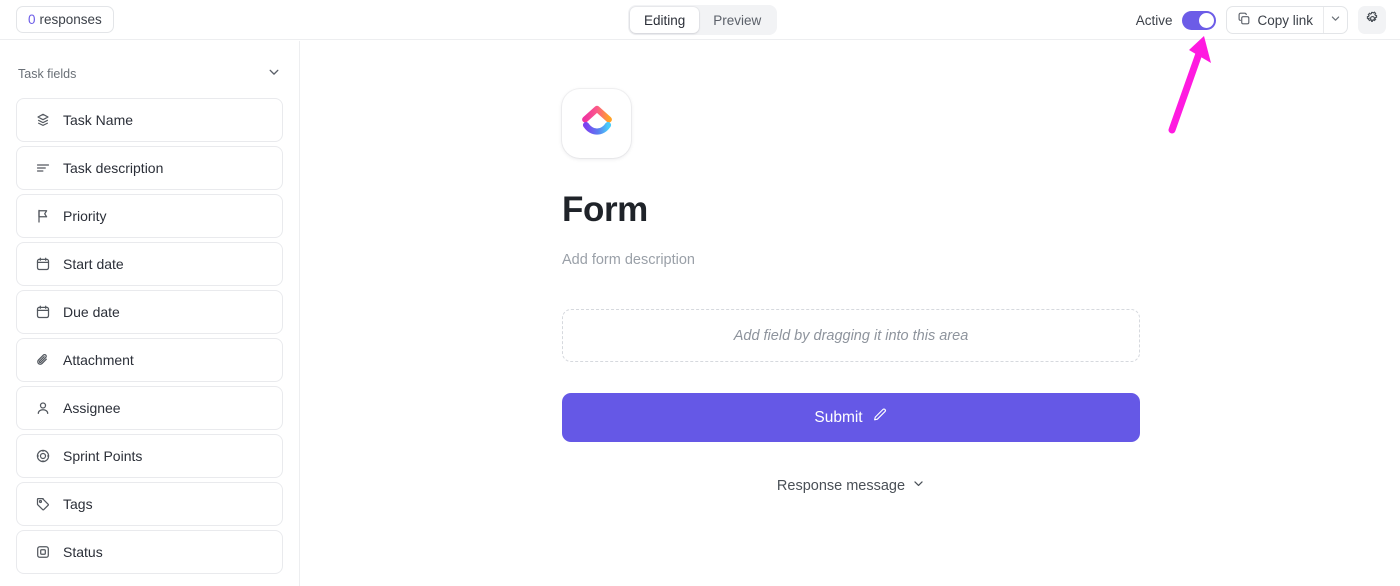 This screenshot has height=586, width=1400. I want to click on settings-button, so click(1372, 20).